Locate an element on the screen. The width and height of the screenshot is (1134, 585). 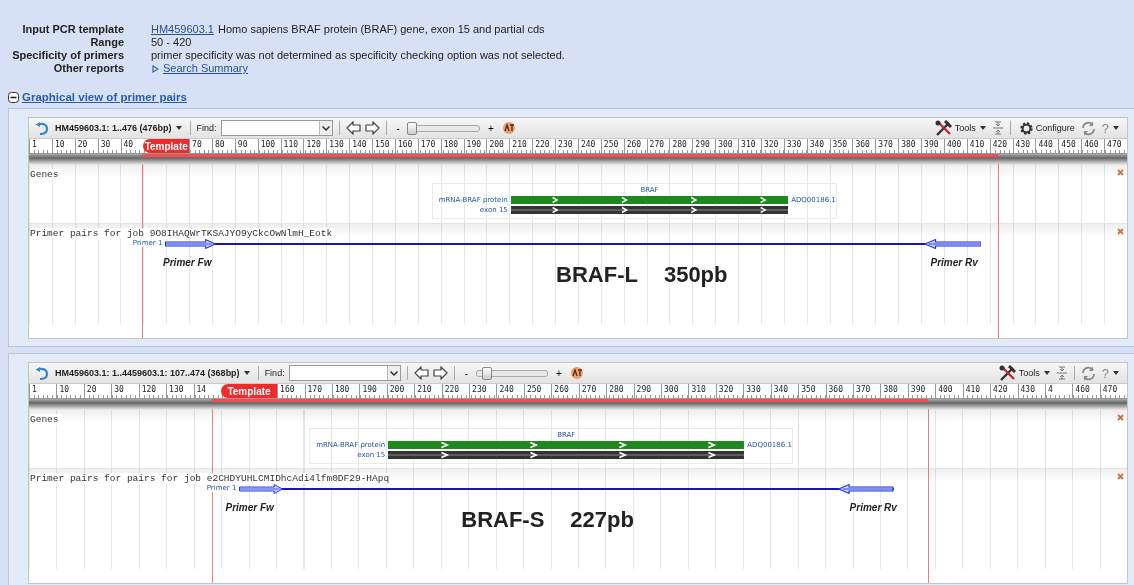
description-text: Homo sapiens BRAF protein (BRAF) gene, exon 15 and partial cds is located at coordinates (381, 29).